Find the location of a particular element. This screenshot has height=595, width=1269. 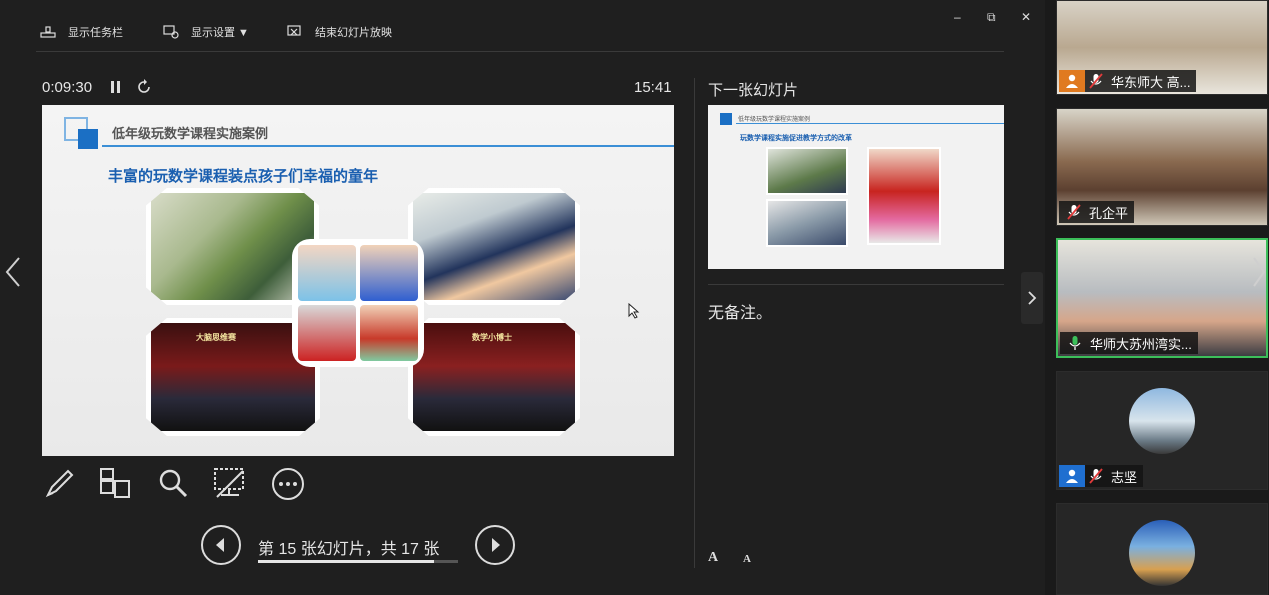

pen-icon is located at coordinates (60, 483).